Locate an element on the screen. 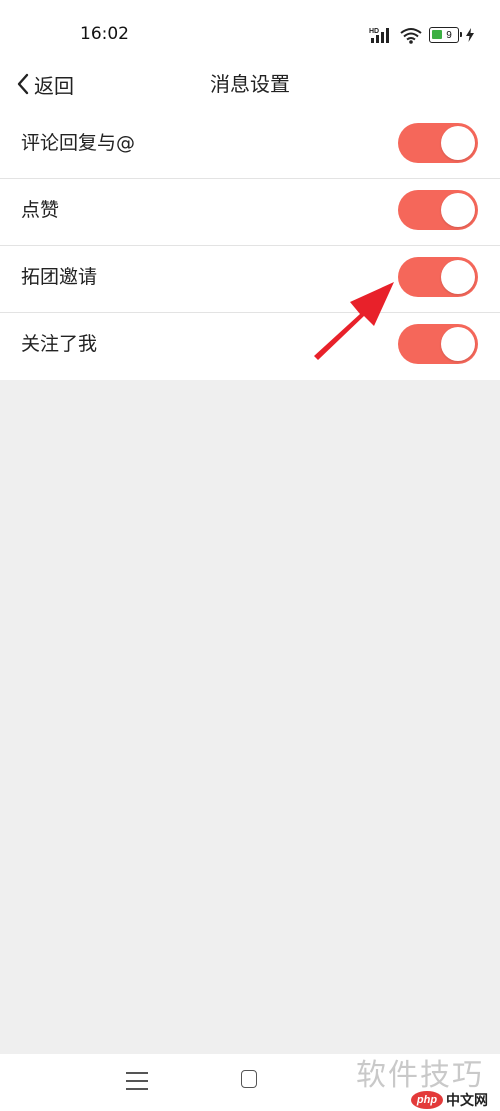 The image size is (500, 1111). wifi-icon is located at coordinates (411, 35).